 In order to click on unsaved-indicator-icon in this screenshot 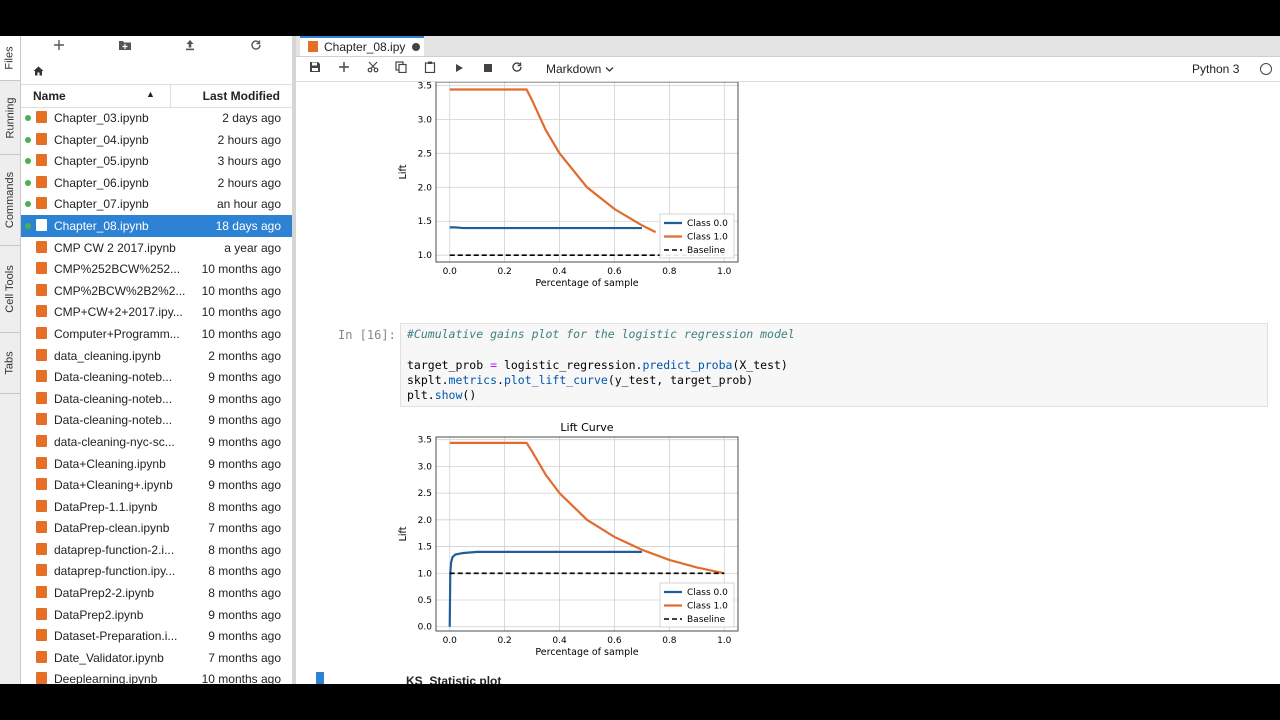, I will do `click(416, 47)`.